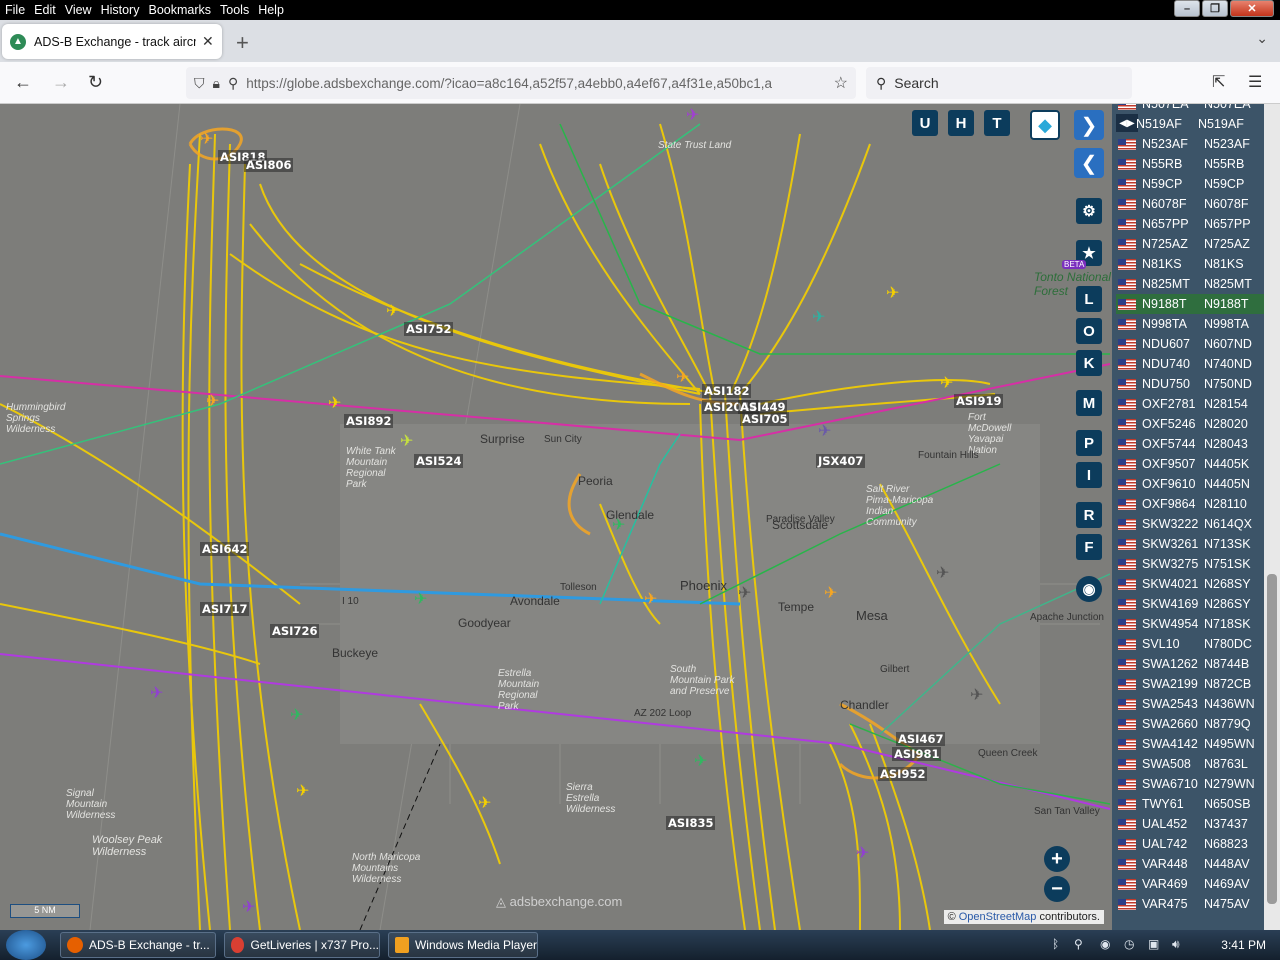 The image size is (1280, 960). What do you see at coordinates (1089, 211) in the screenshot?
I see `settings-gear-icon: ⚙` at bounding box center [1089, 211].